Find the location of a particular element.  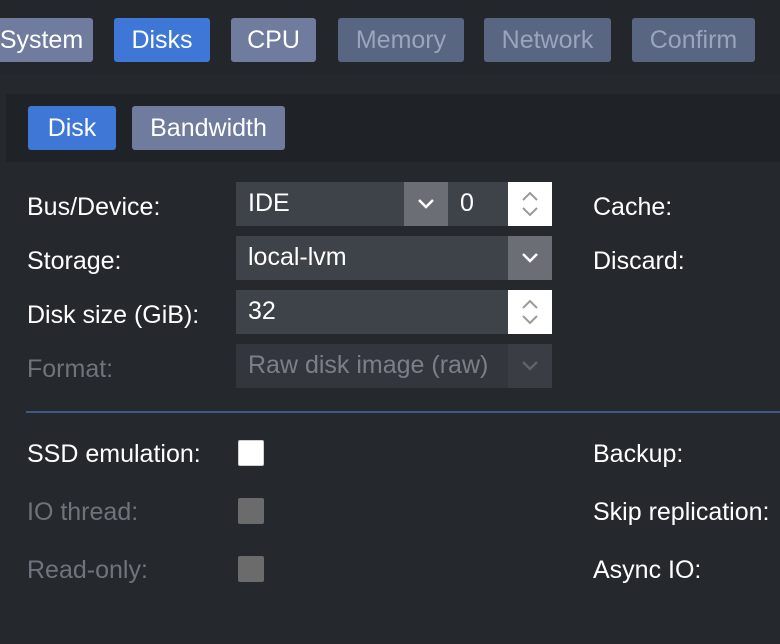

subtab-disk: Disk is located at coordinates (72, 128).